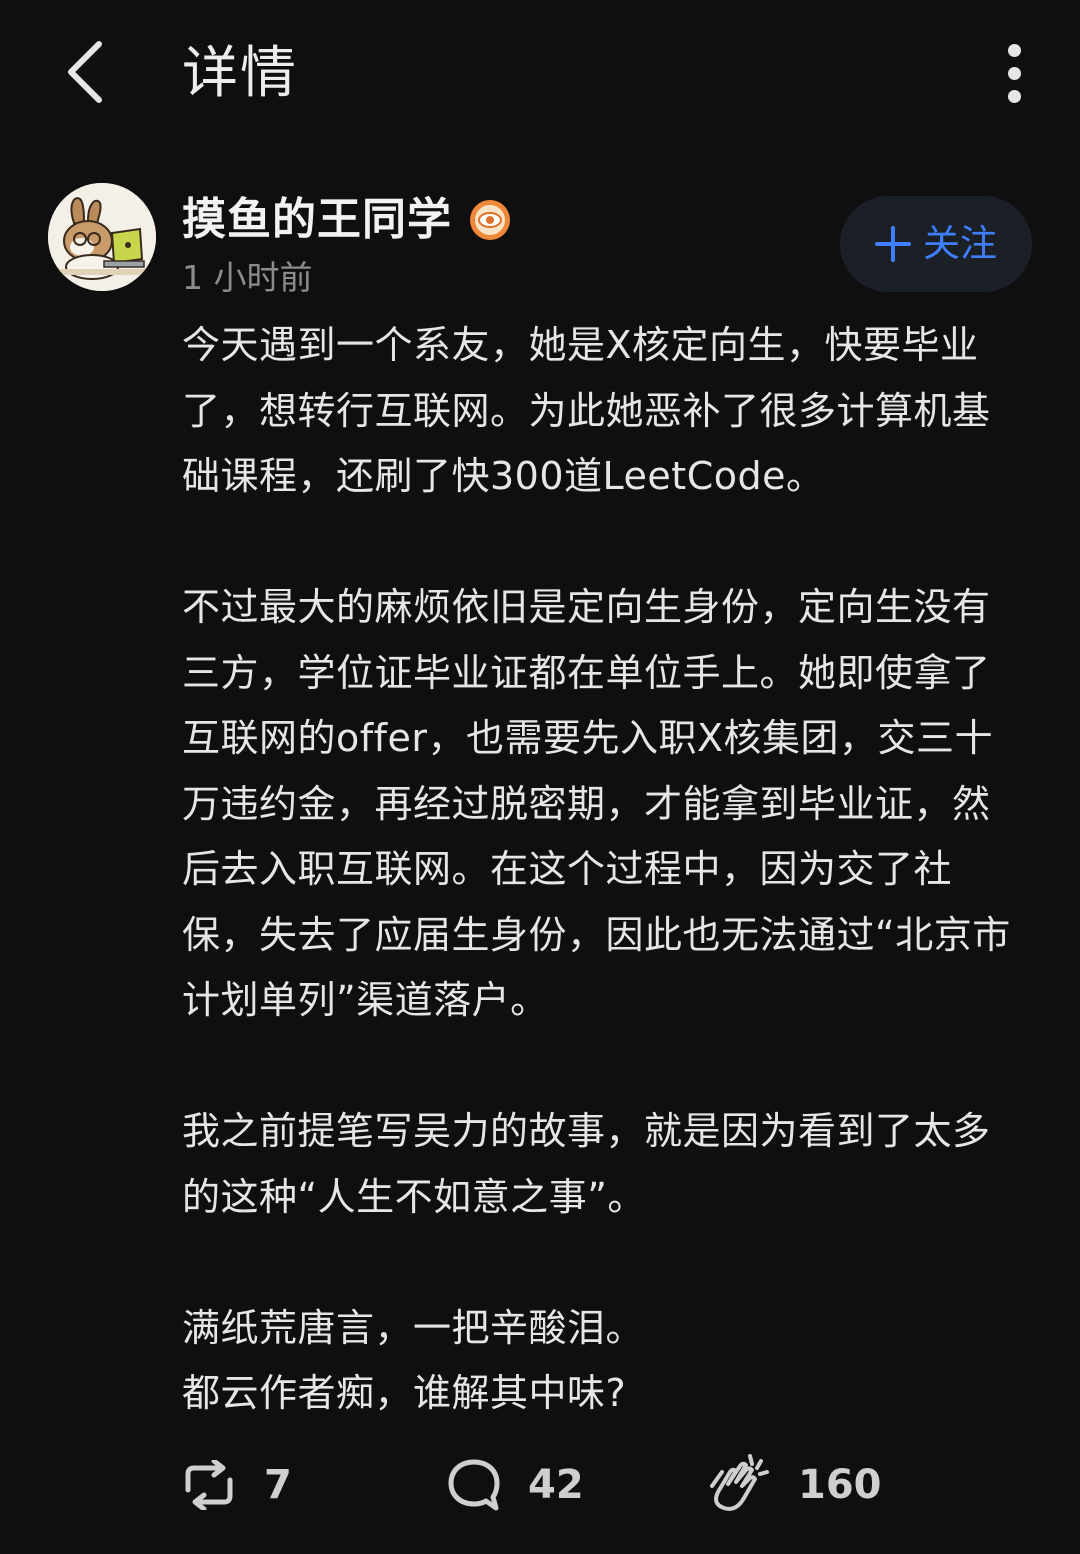  What do you see at coordinates (739, 1482) in the screenshot?
I see `clap-icon` at bounding box center [739, 1482].